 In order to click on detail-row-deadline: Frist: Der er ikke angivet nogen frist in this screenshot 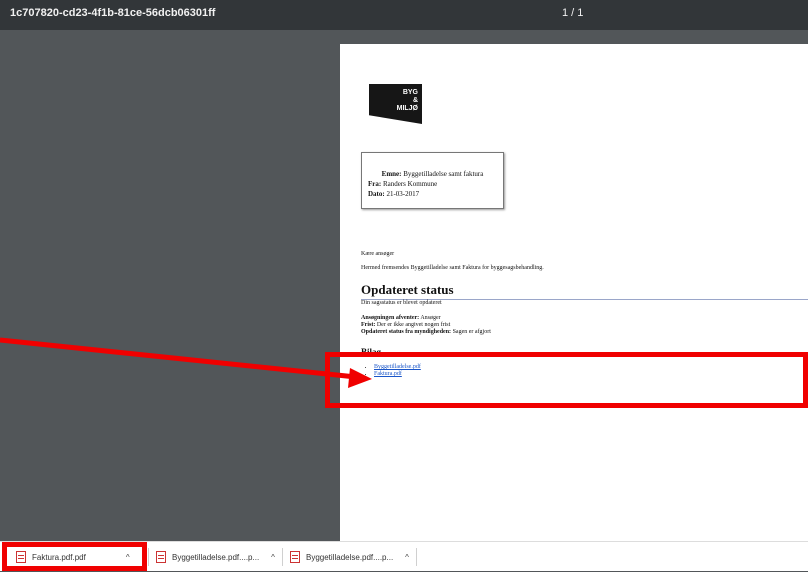, I will do `click(406, 325)`.